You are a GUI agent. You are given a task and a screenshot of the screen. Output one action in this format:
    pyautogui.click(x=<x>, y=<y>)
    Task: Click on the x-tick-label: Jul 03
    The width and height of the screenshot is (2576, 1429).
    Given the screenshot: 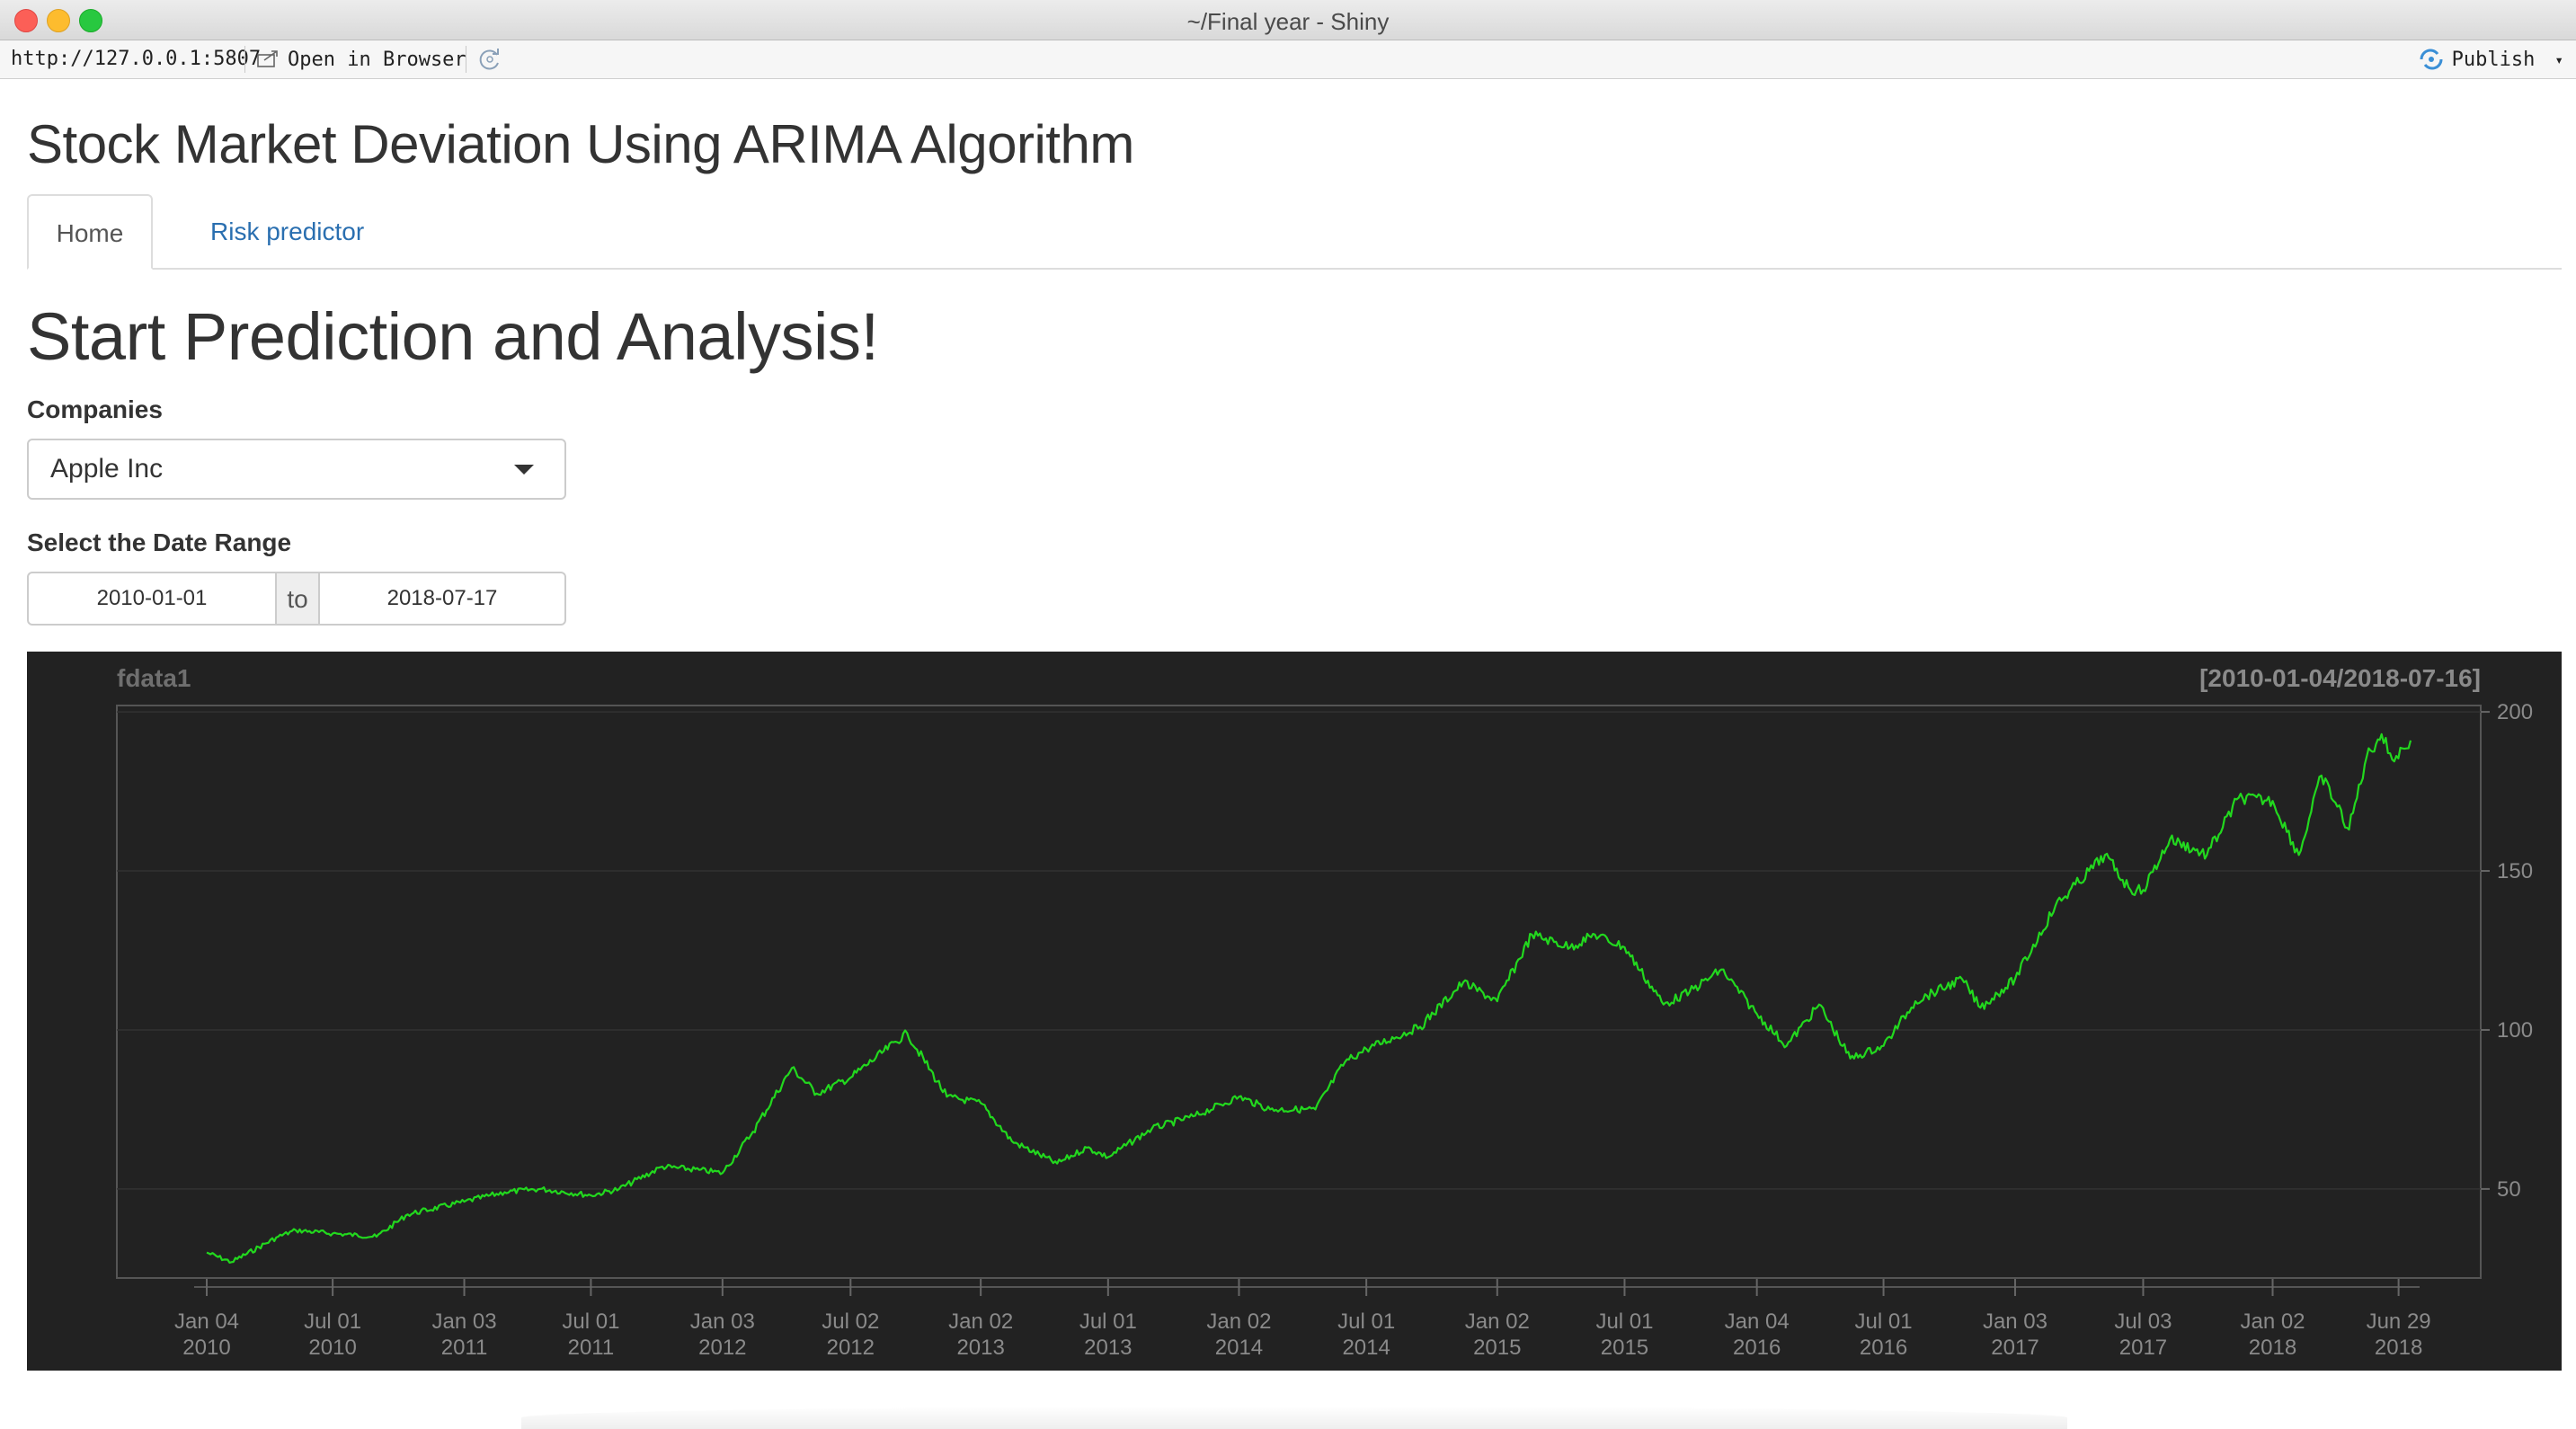 What is the action you would take?
    pyautogui.click(x=2143, y=1321)
    